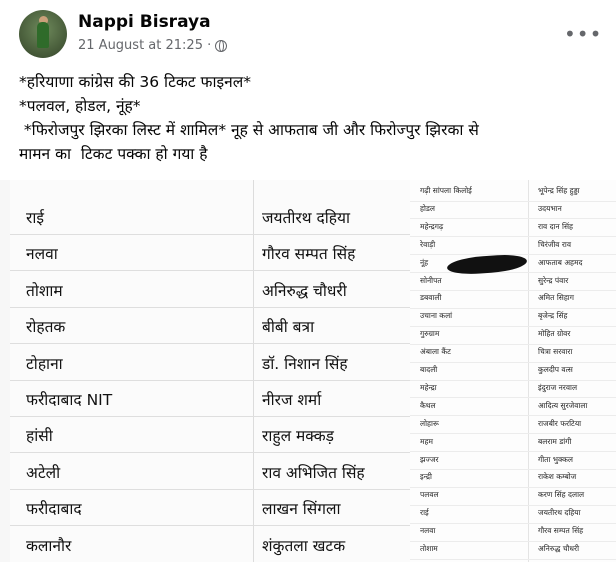 Image resolution: width=616 pixels, height=562 pixels. What do you see at coordinates (301, 509) in the screenshot?
I see `candidate-cell: लाखन सिंगला` at bounding box center [301, 509].